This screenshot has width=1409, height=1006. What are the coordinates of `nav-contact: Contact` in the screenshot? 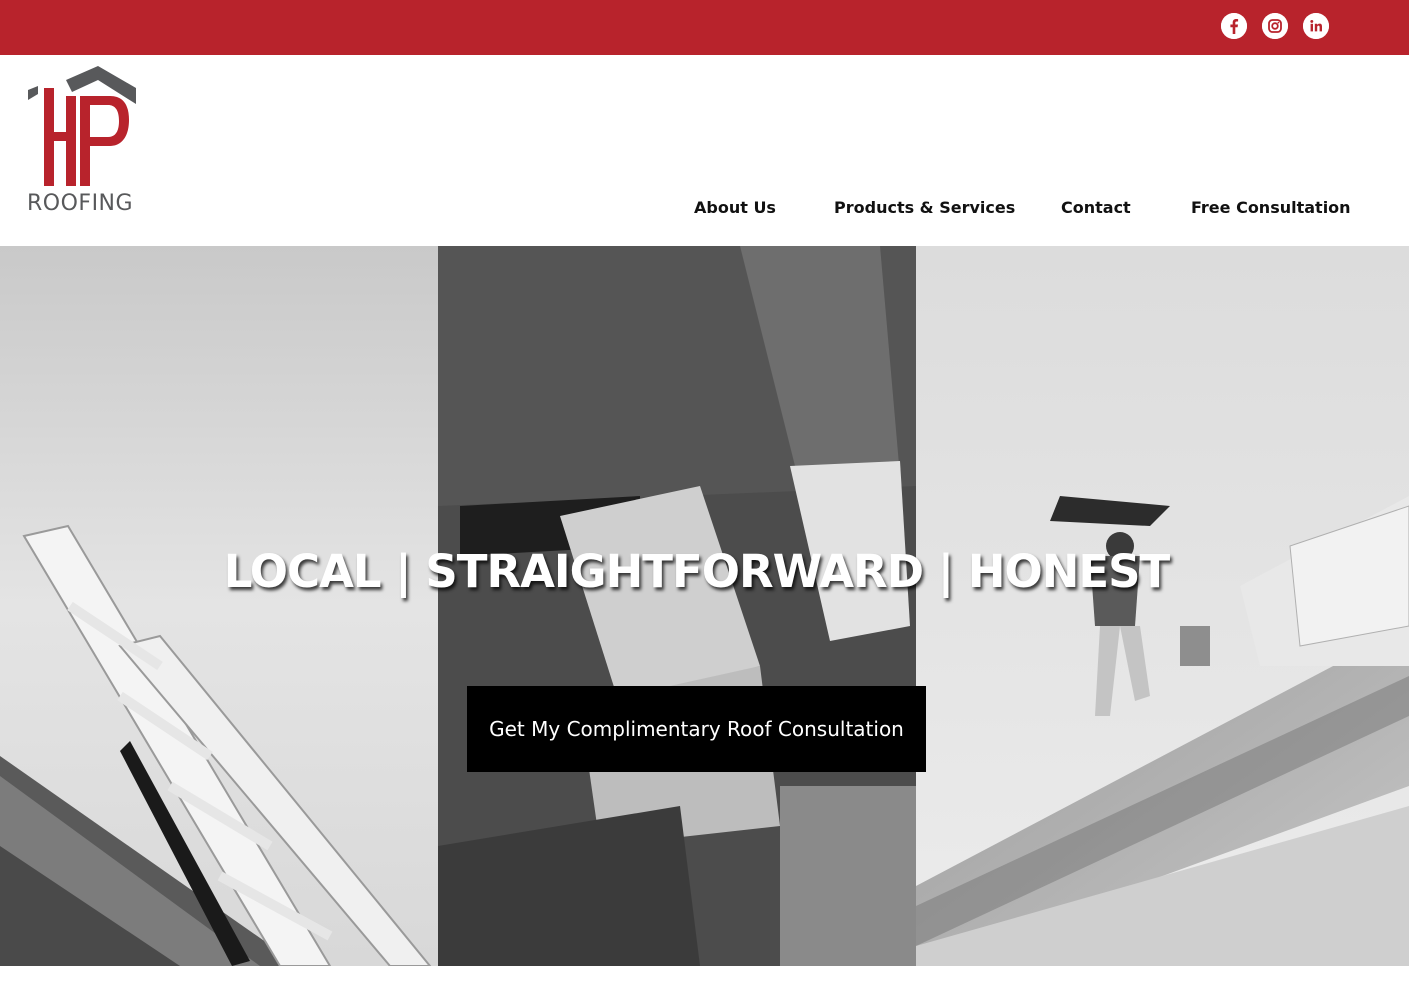 It's located at (1096, 207).